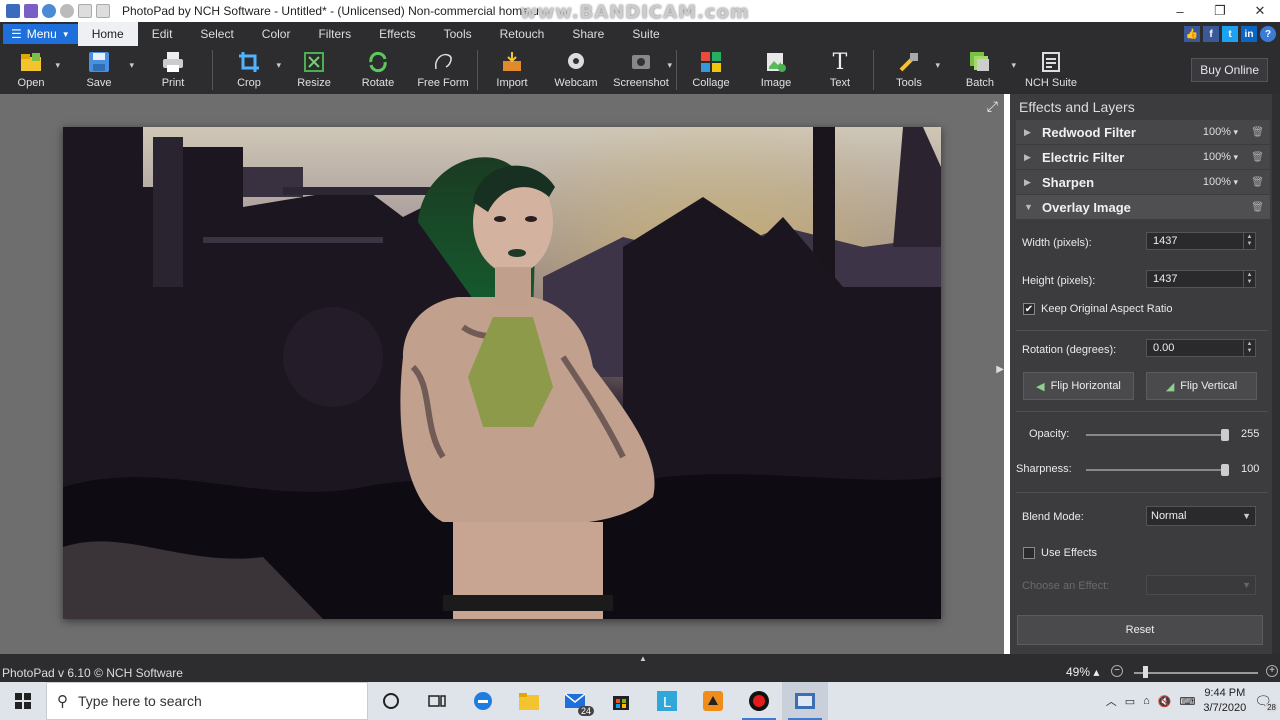  I want to click on layer-redwood-filter: ▶ Redwood Filter 100% 🗑, so click(1143, 132).